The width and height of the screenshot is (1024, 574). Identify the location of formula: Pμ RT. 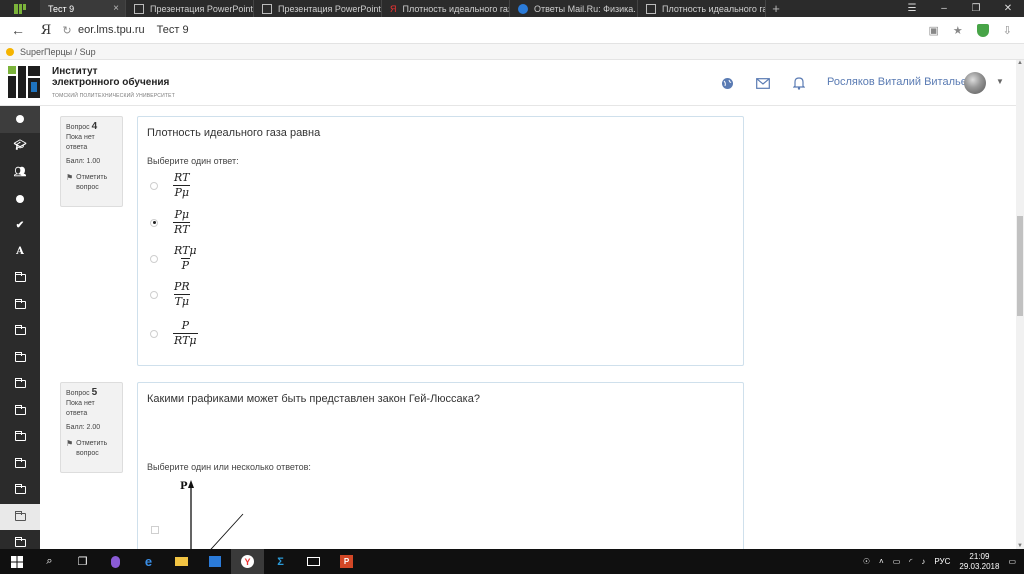
(182, 222).